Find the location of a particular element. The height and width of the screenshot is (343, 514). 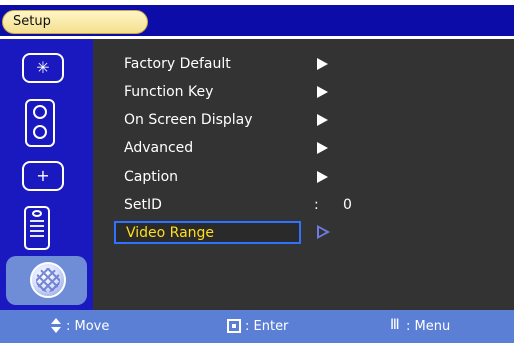

menu-item-on-screen-display: On Screen Display is located at coordinates (253, 121).